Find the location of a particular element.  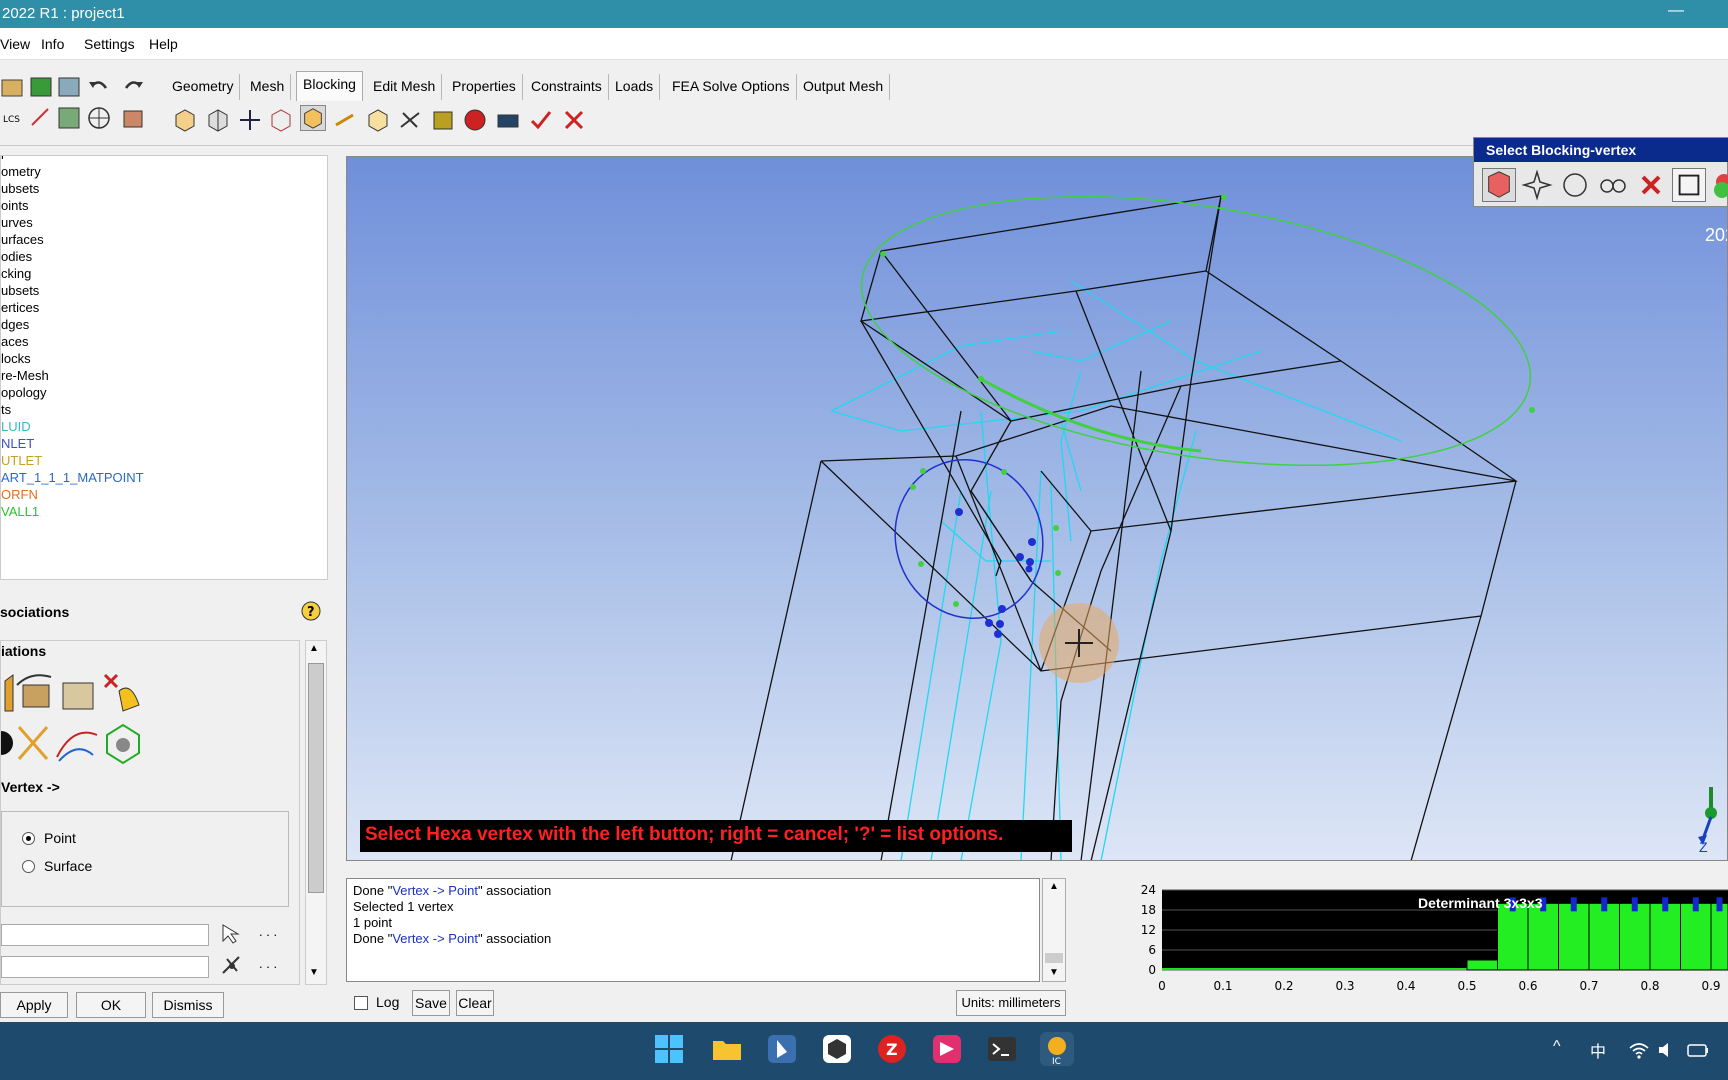

tree-item: re-Mesh is located at coordinates (25, 375).